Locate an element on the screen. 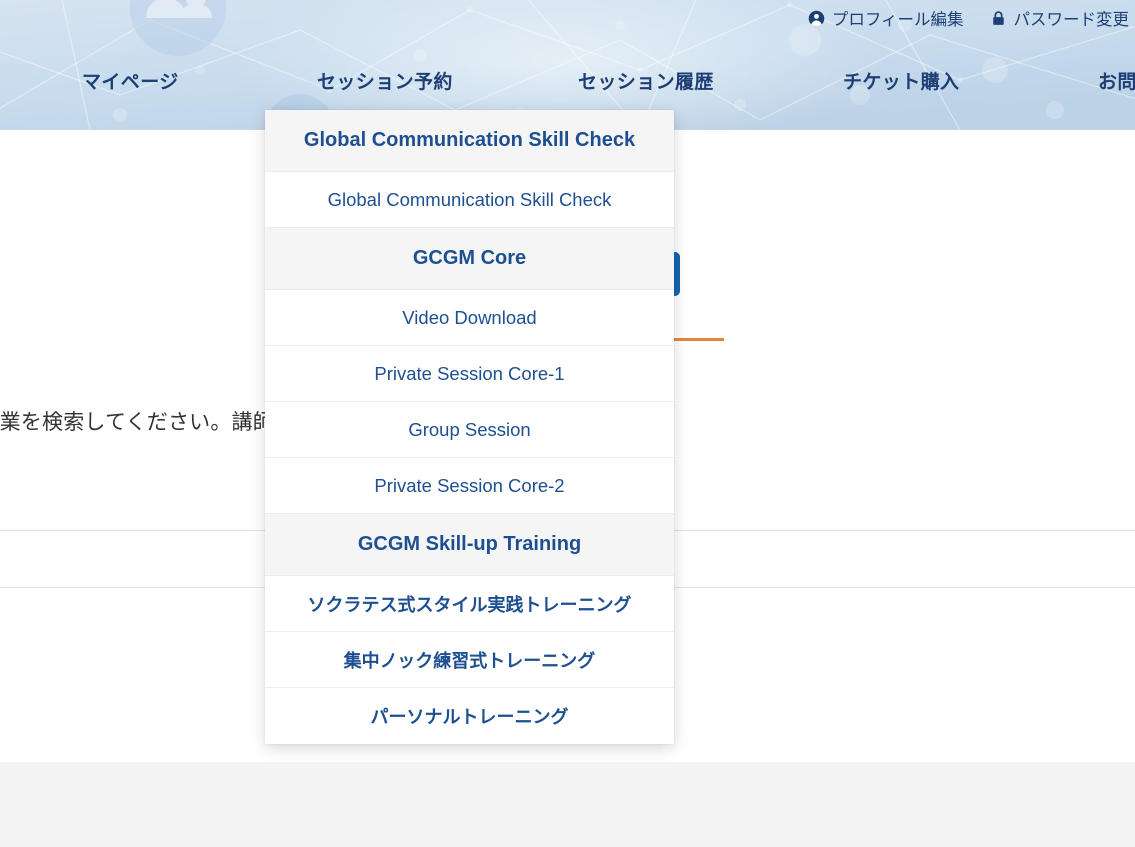  user-circle-icon is located at coordinates (816, 18).